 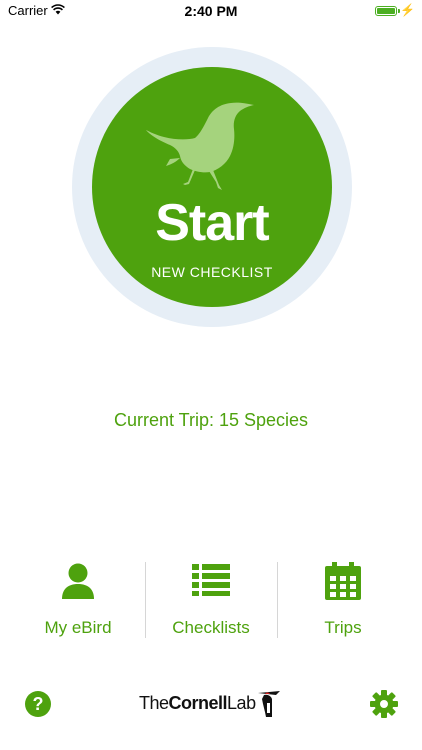 I want to click on logo-the: The, so click(x=154, y=703).